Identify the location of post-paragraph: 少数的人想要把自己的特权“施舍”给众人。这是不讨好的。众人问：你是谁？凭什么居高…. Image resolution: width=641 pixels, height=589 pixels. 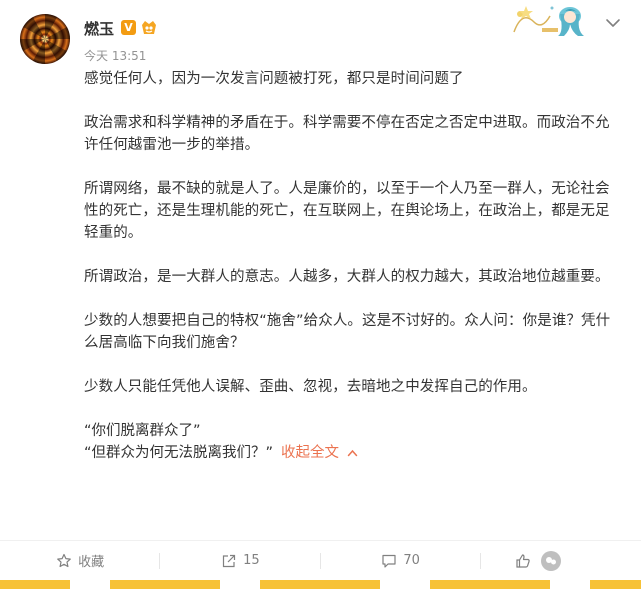
(347, 332).